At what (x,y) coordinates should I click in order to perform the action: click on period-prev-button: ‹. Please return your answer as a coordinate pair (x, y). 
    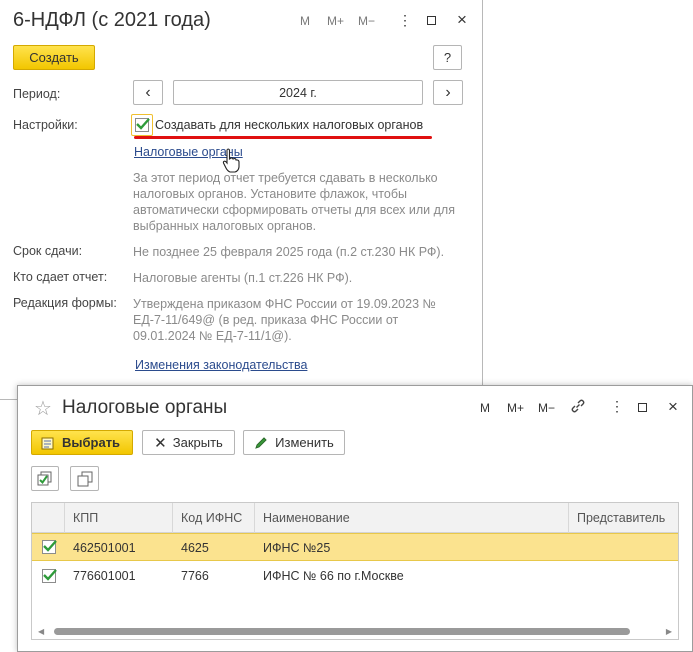
    Looking at the image, I should click on (148, 92).